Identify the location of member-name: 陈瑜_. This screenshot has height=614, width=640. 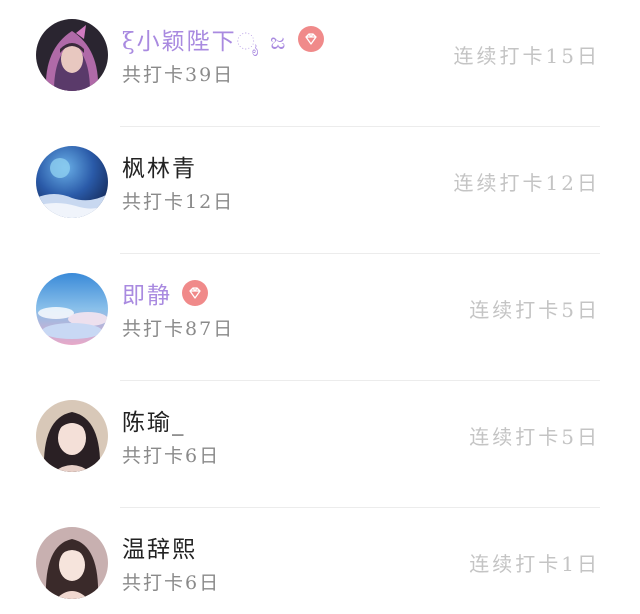
(154, 420).